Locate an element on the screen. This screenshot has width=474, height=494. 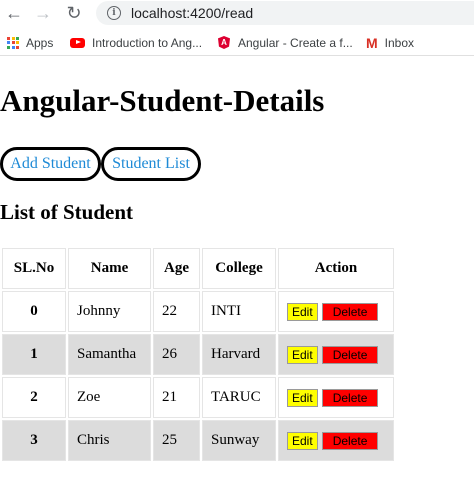
bookmark-label: Inbox is located at coordinates (399, 42).